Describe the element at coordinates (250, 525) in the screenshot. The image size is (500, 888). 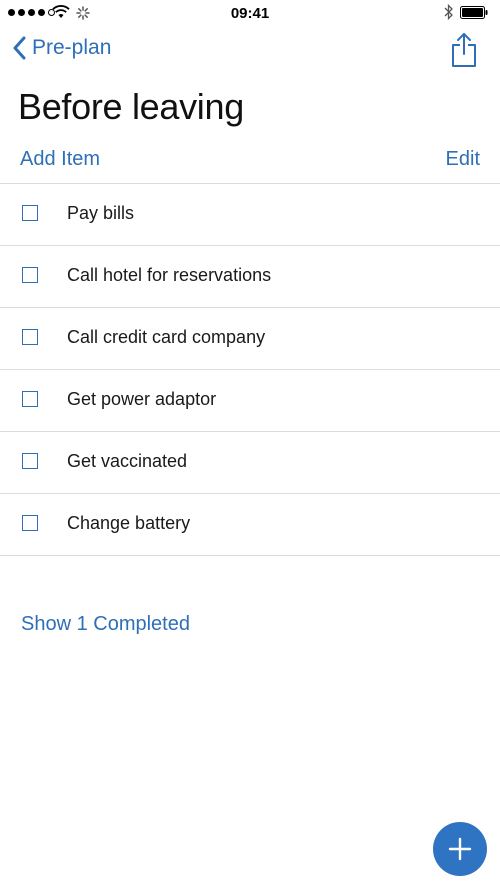
I see `task-row: Change battery` at that location.